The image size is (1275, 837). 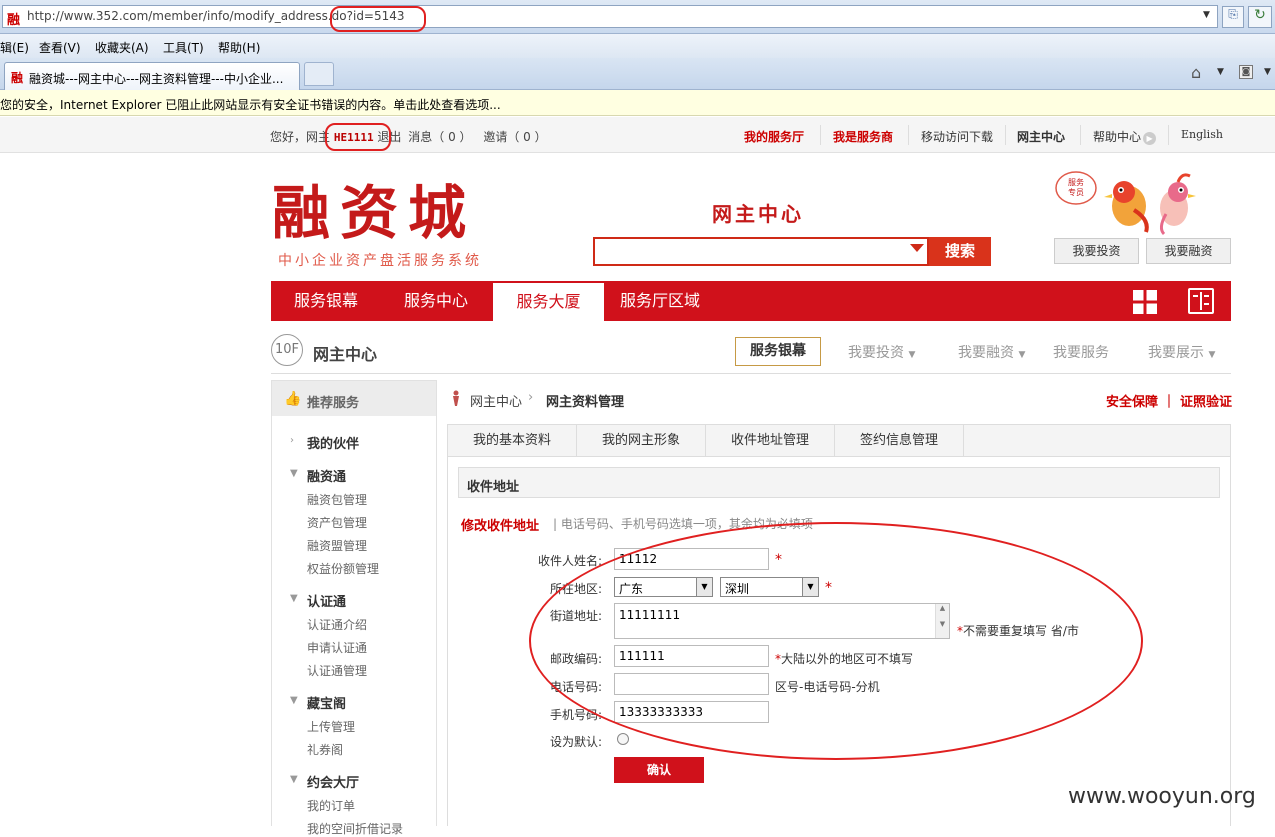 What do you see at coordinates (337, 499) in the screenshot?
I see `sidebar-item-finance-pack: 融资包管理` at bounding box center [337, 499].